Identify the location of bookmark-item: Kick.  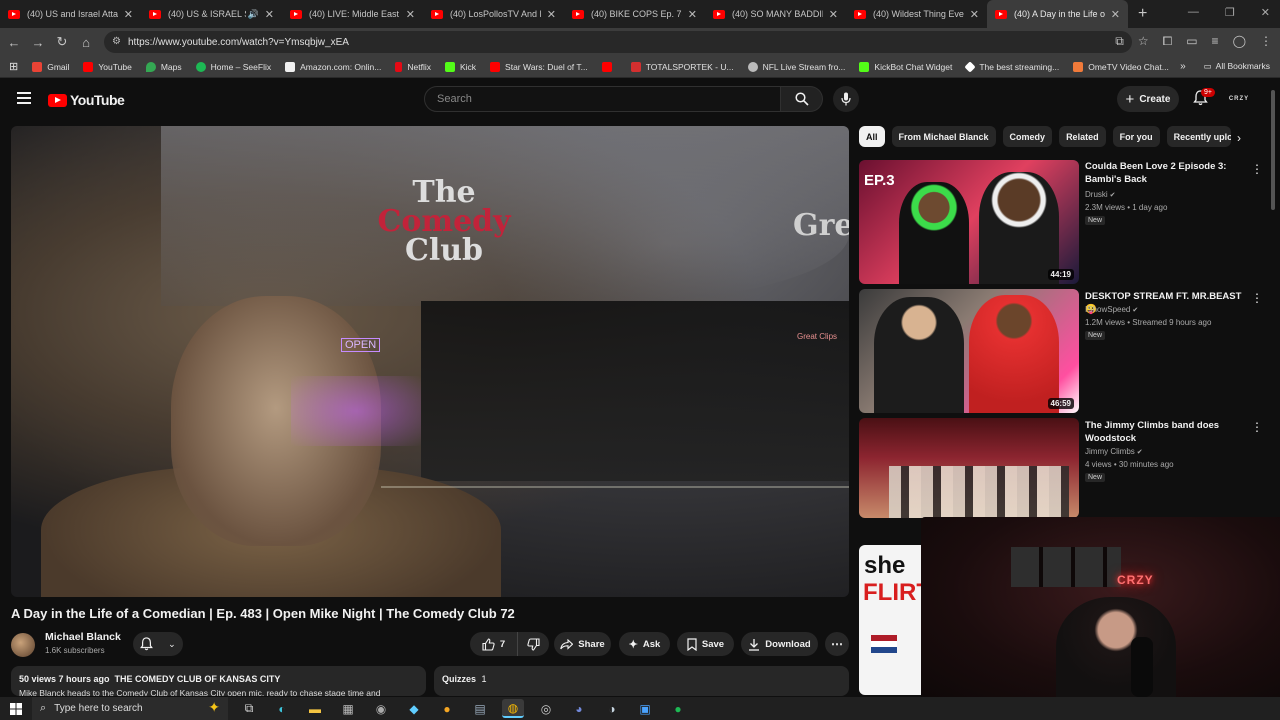
(460, 66).